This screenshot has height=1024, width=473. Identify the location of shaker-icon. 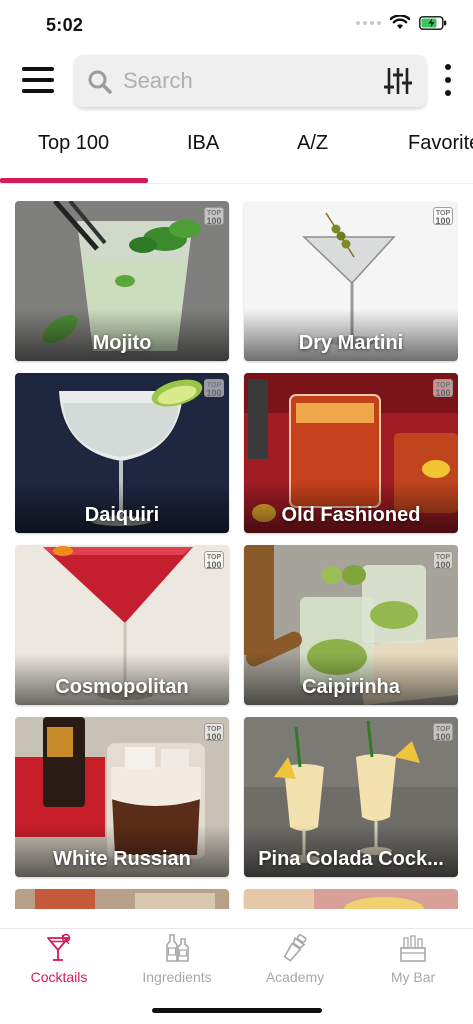
(295, 948).